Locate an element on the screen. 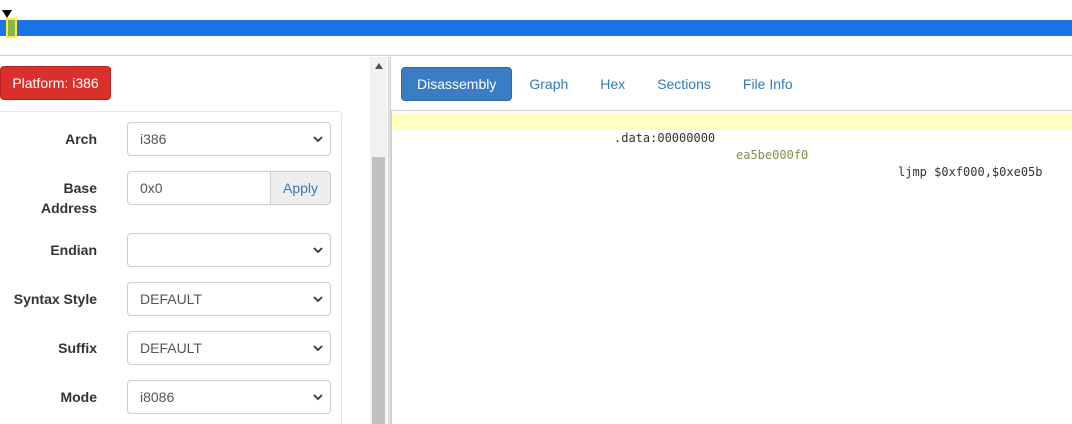 This screenshot has width=1072, height=424. base-address-label-line2: Address is located at coordinates (68, 208).